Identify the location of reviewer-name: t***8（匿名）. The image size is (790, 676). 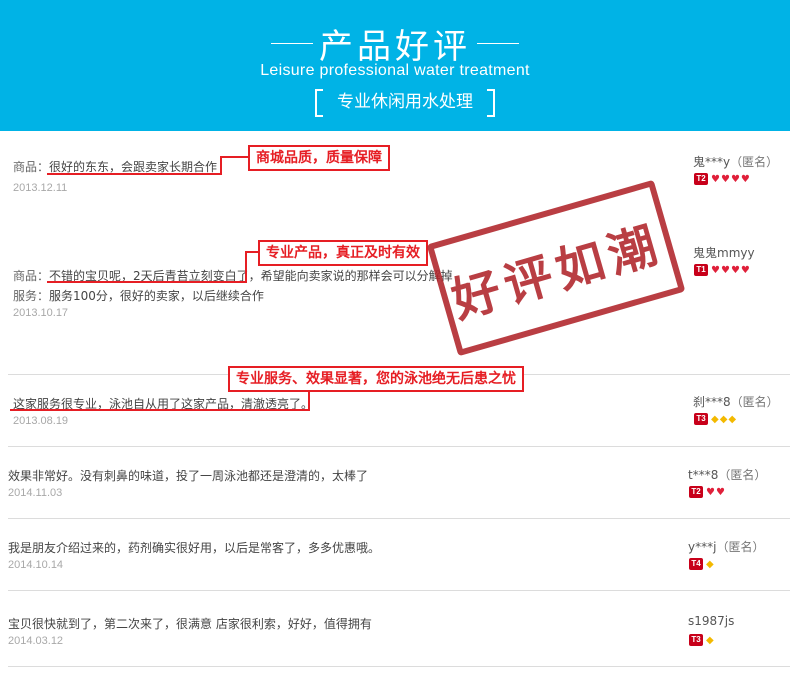
(727, 474).